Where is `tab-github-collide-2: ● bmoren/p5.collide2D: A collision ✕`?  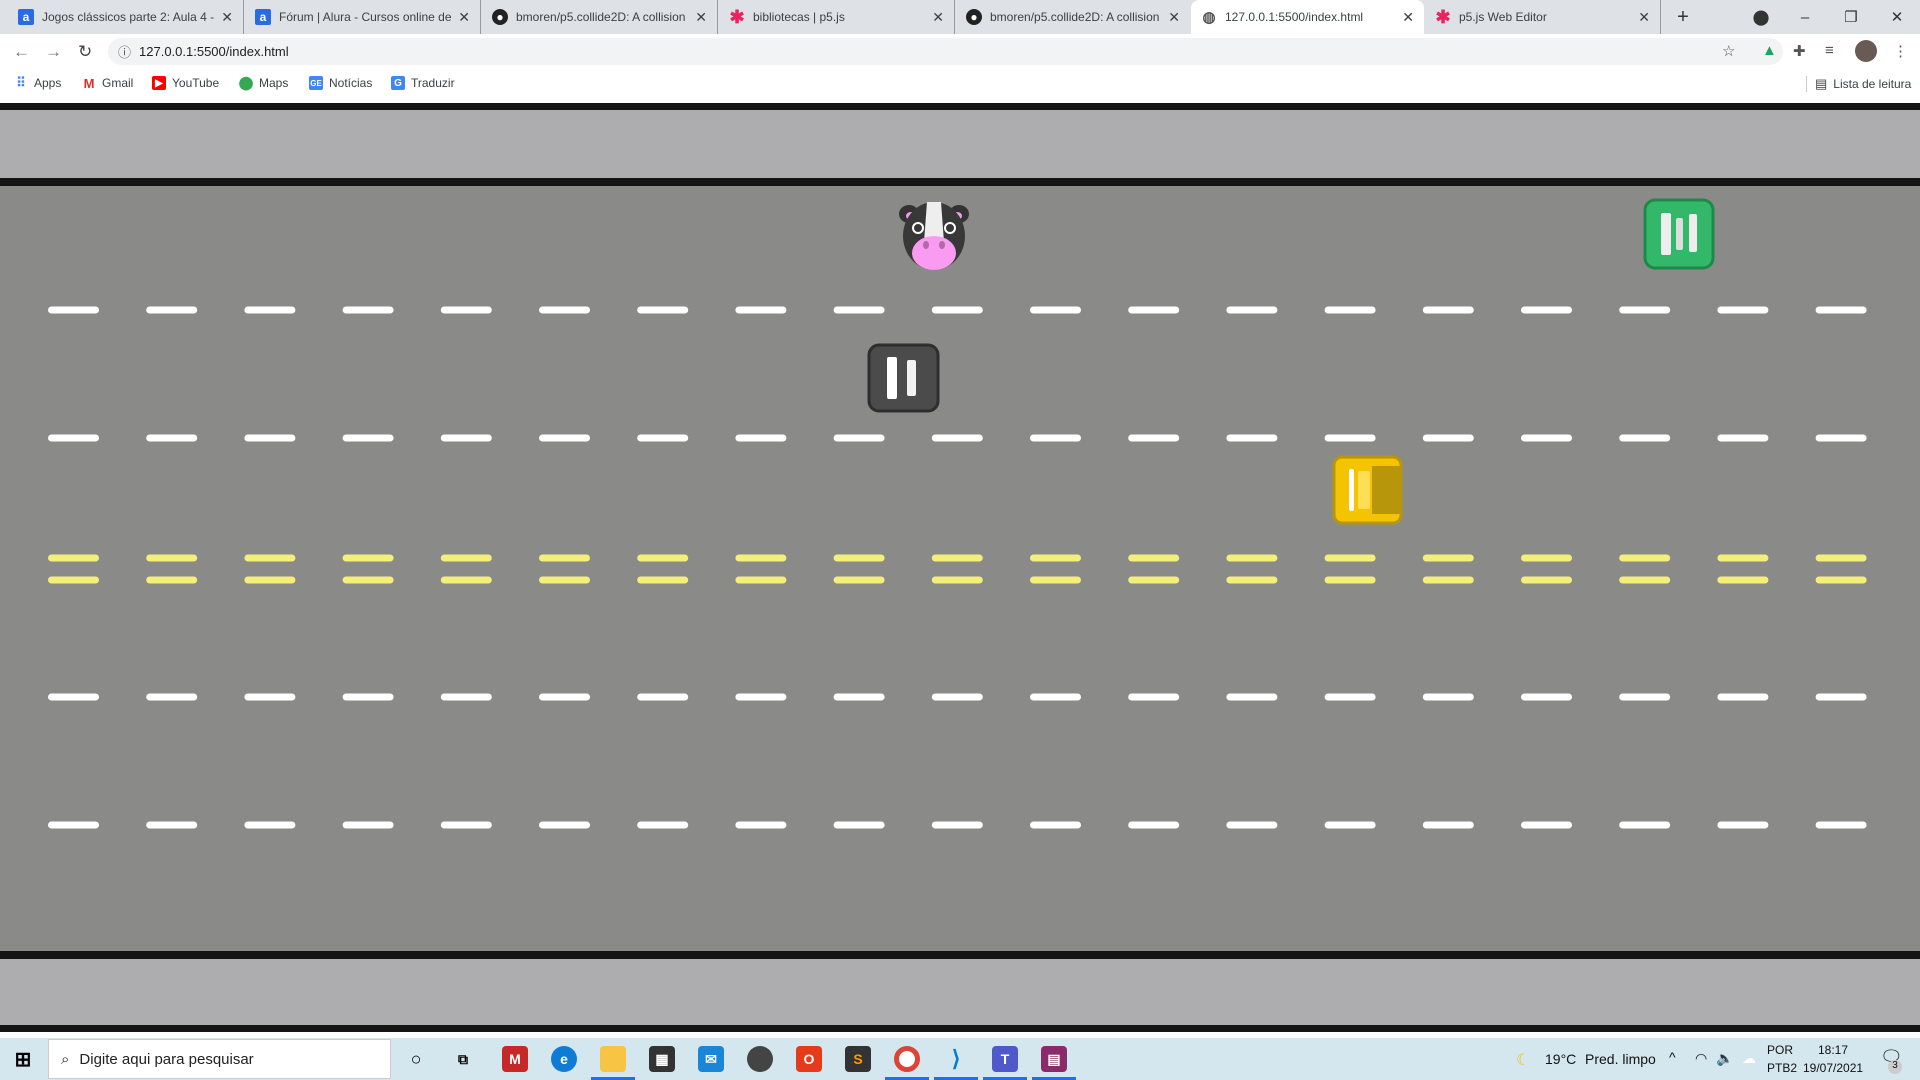
tab-github-collide-2: ● bmoren/p5.collide2D: A collision ✕ is located at coordinates (1073, 17).